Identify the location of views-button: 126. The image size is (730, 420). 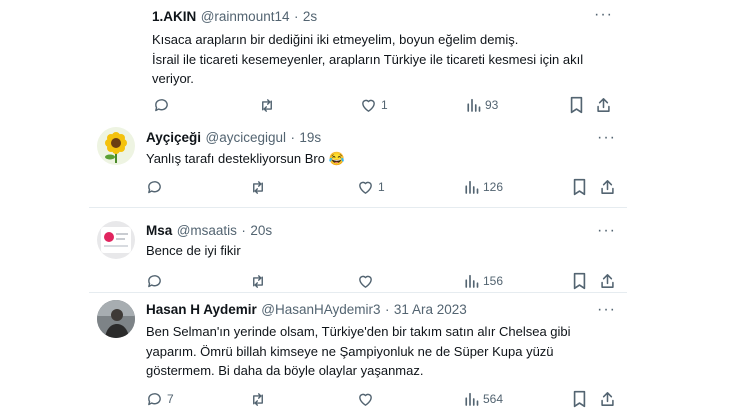
(483, 187).